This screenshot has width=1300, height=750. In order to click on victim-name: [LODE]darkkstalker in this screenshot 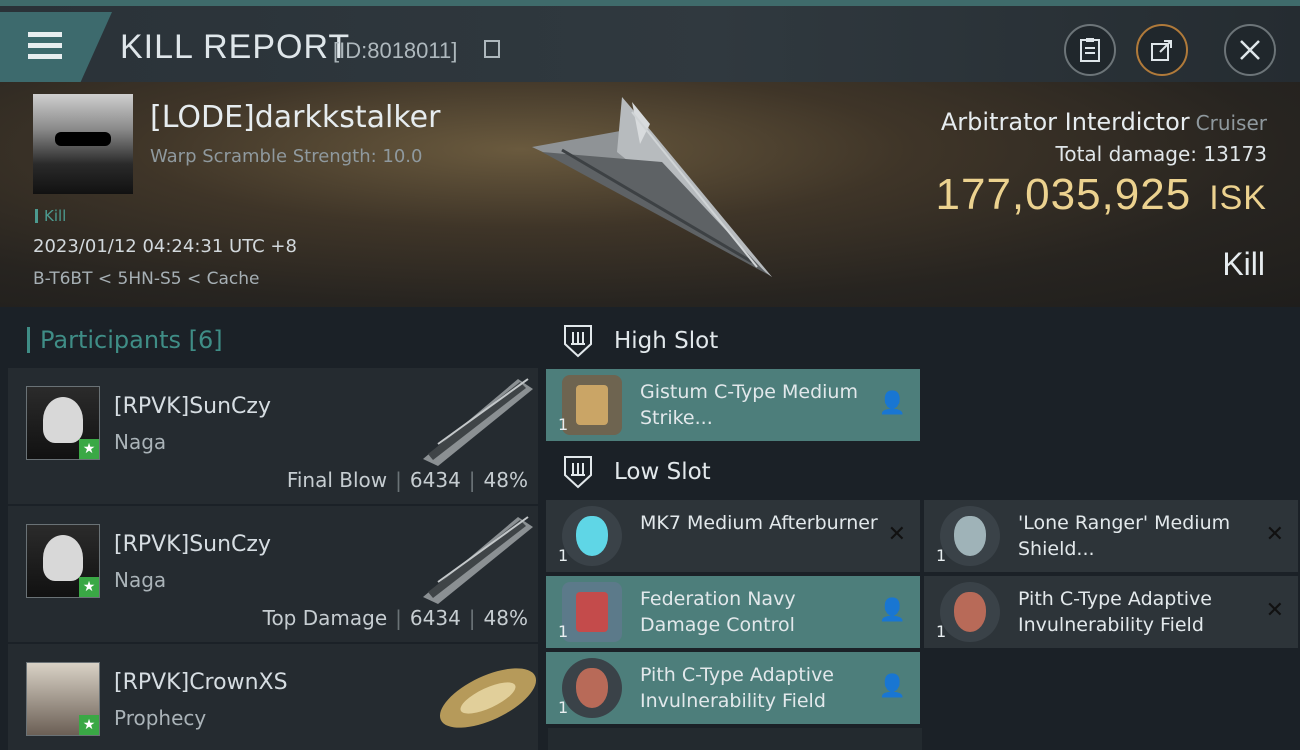, I will do `click(295, 117)`.